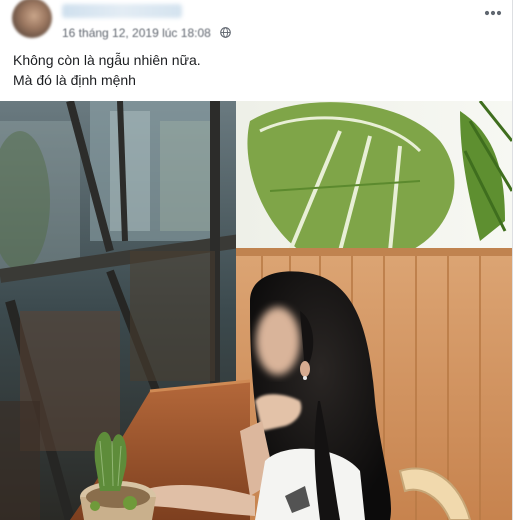 This screenshot has width=513, height=520. I want to click on post-timestamp: 16 tháng 12, 2019 lúc 18:08, so click(136, 33).